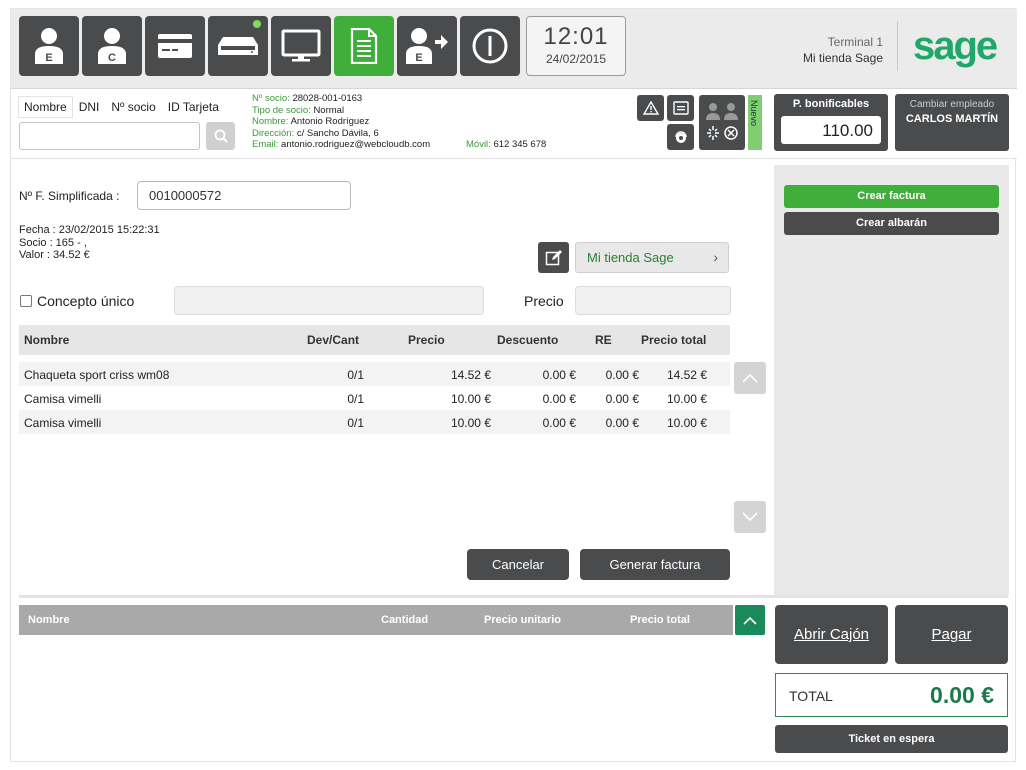 Image resolution: width=1026 pixels, height=770 pixels. What do you see at coordinates (69, 196) in the screenshot?
I see `nf-label: Nº F. Simplificada :` at bounding box center [69, 196].